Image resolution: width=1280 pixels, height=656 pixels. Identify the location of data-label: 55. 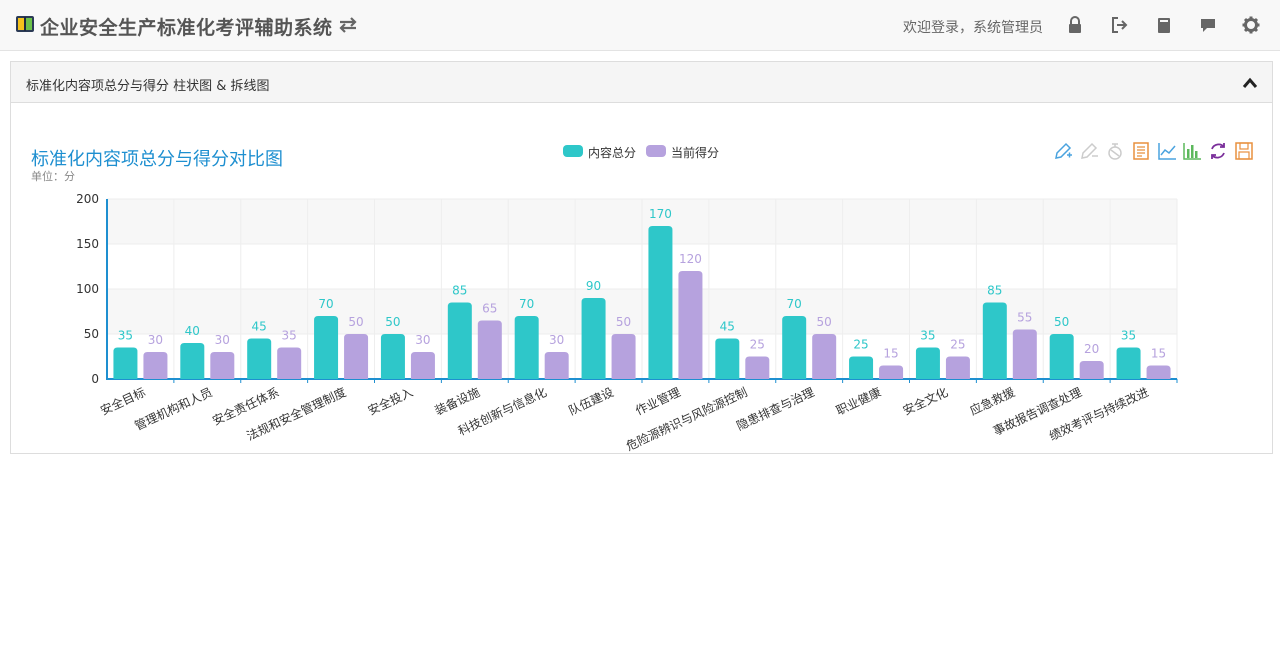
(1024, 318).